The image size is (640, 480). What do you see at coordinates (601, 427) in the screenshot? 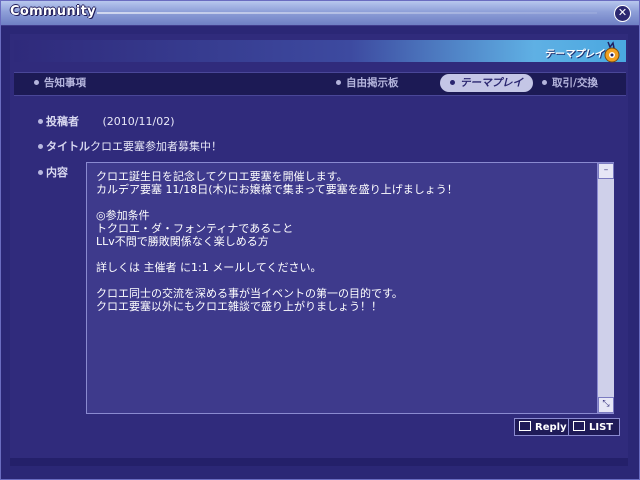
I see `list-label: LIST` at bounding box center [601, 427].